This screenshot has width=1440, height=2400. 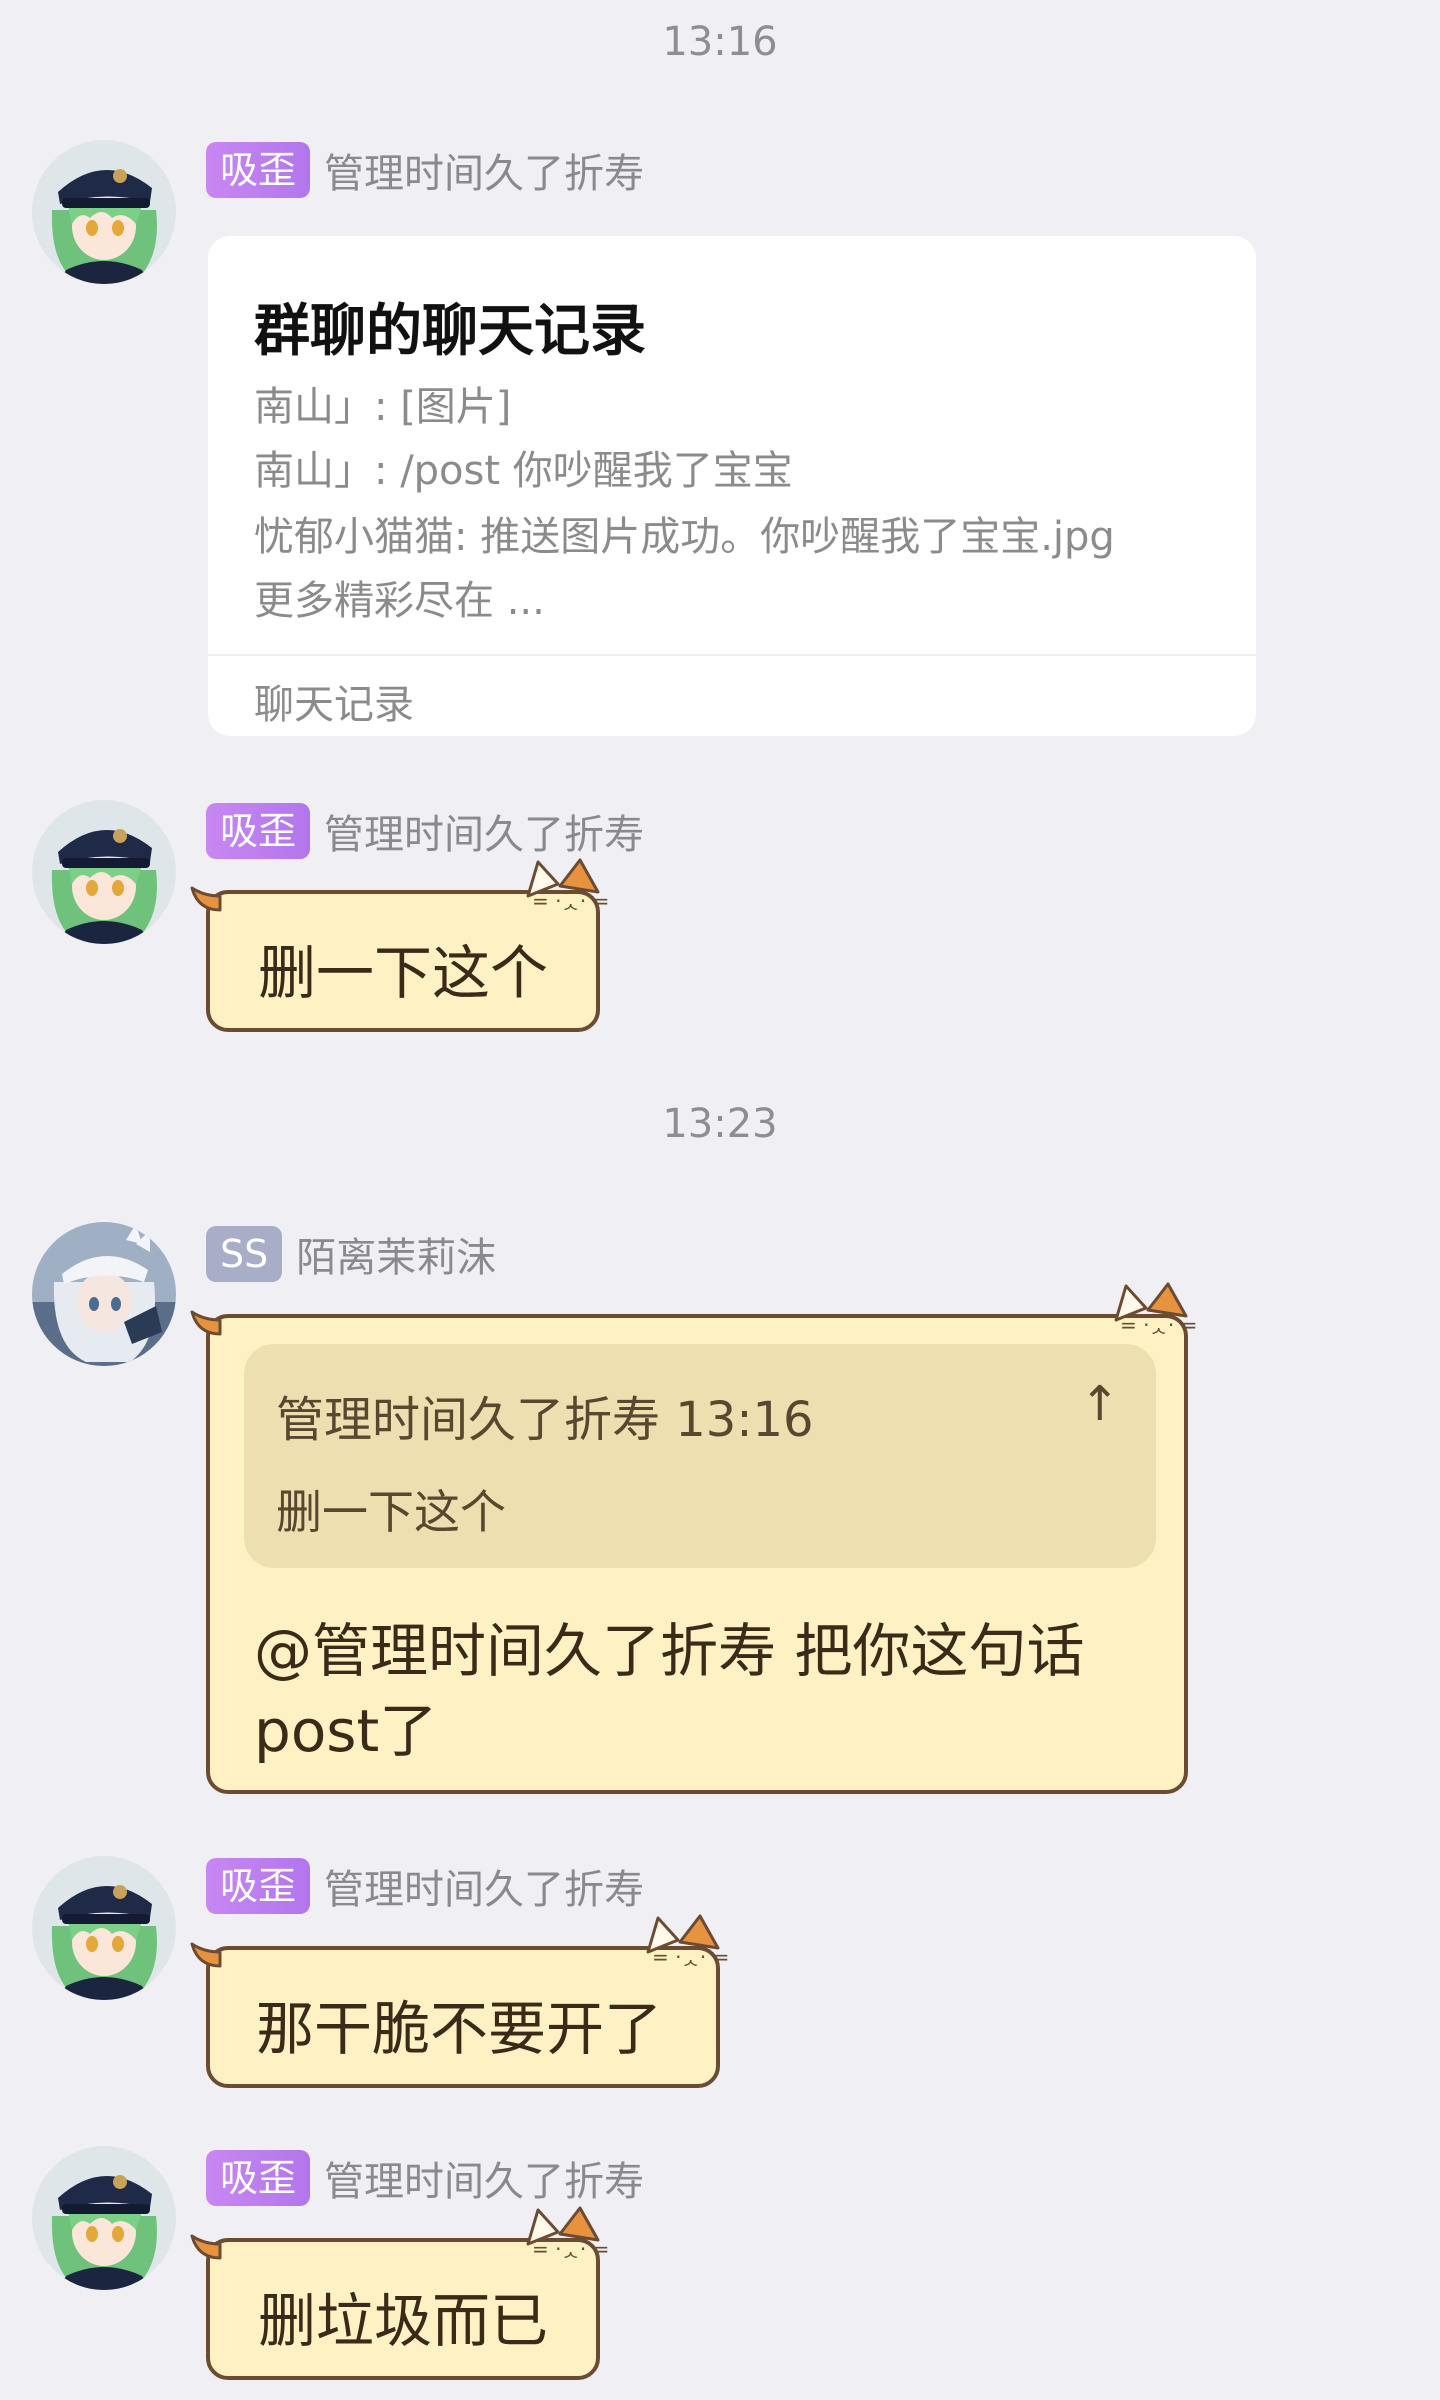 What do you see at coordinates (523, 471) in the screenshot?
I see `card-preview-line: 南山」: /post 你吵醒我了宝宝` at bounding box center [523, 471].